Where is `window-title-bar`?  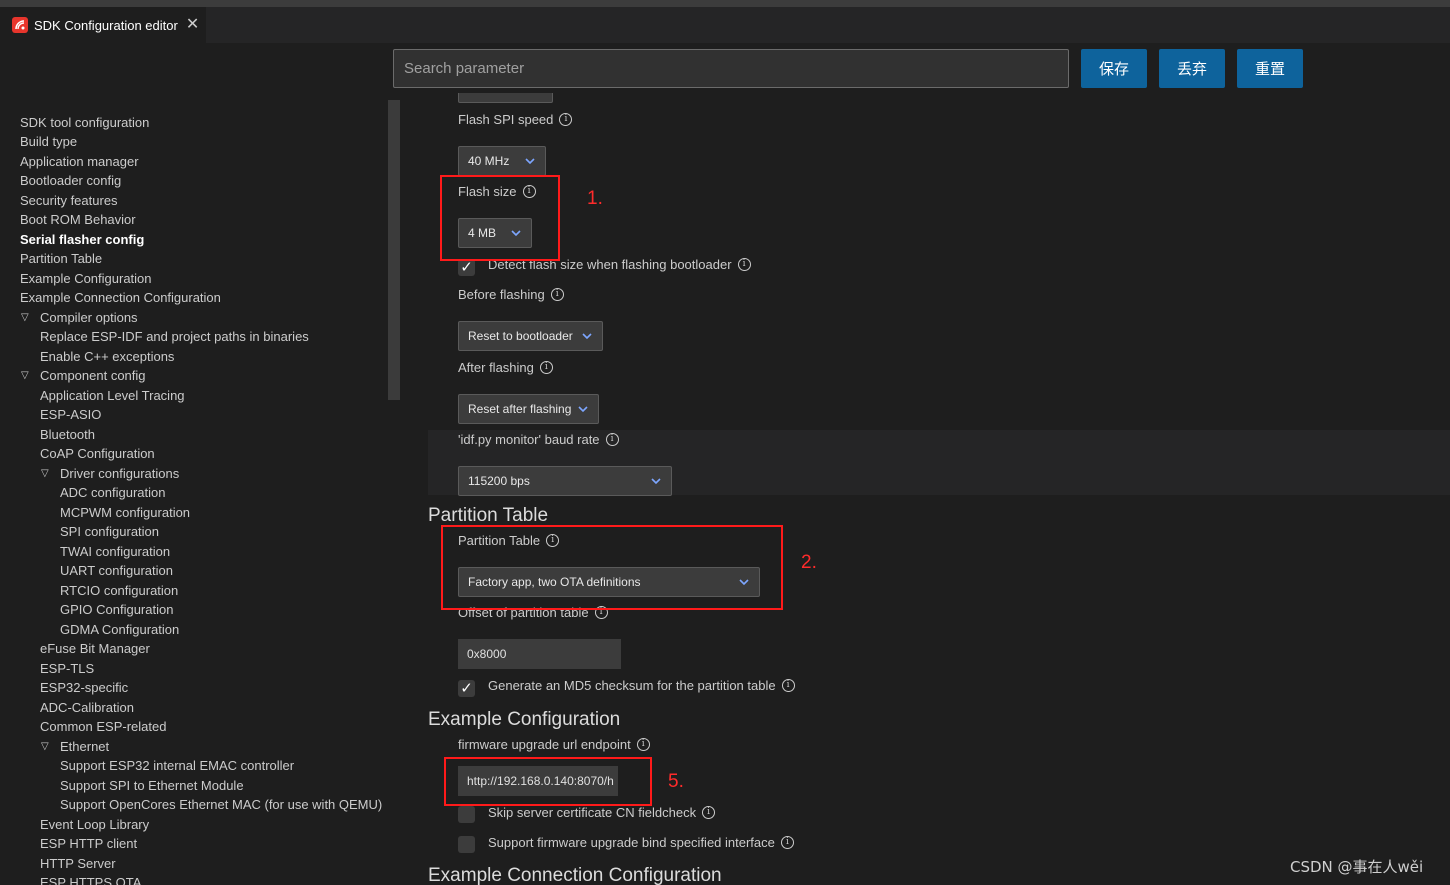 window-title-bar is located at coordinates (725, 3).